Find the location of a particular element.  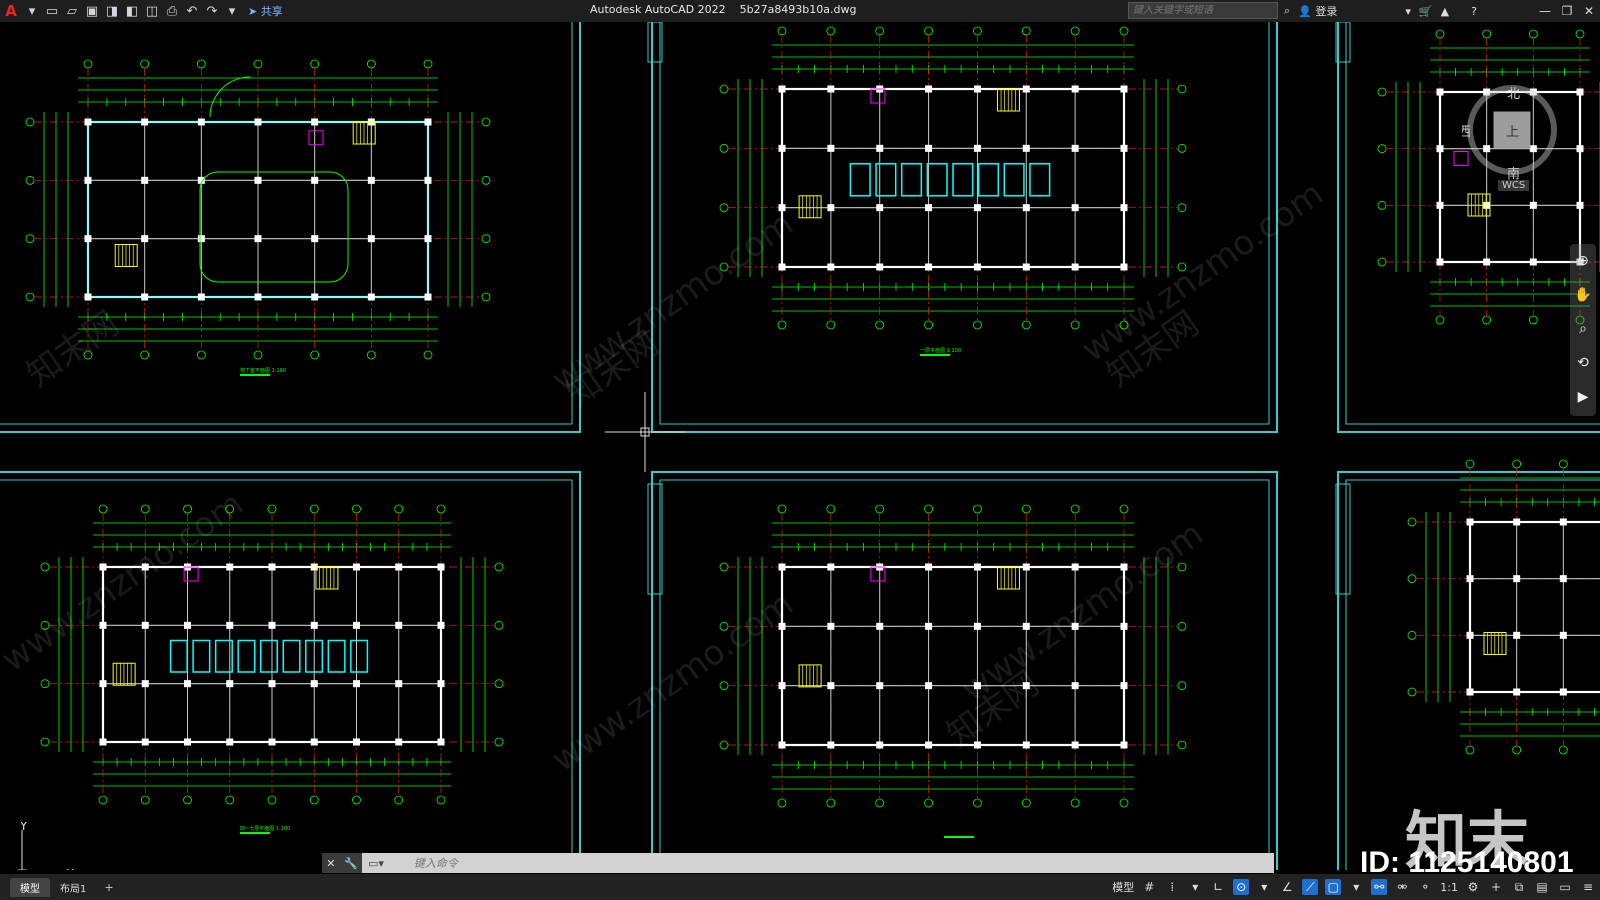

scale-value: 1:1 is located at coordinates (1449, 887).